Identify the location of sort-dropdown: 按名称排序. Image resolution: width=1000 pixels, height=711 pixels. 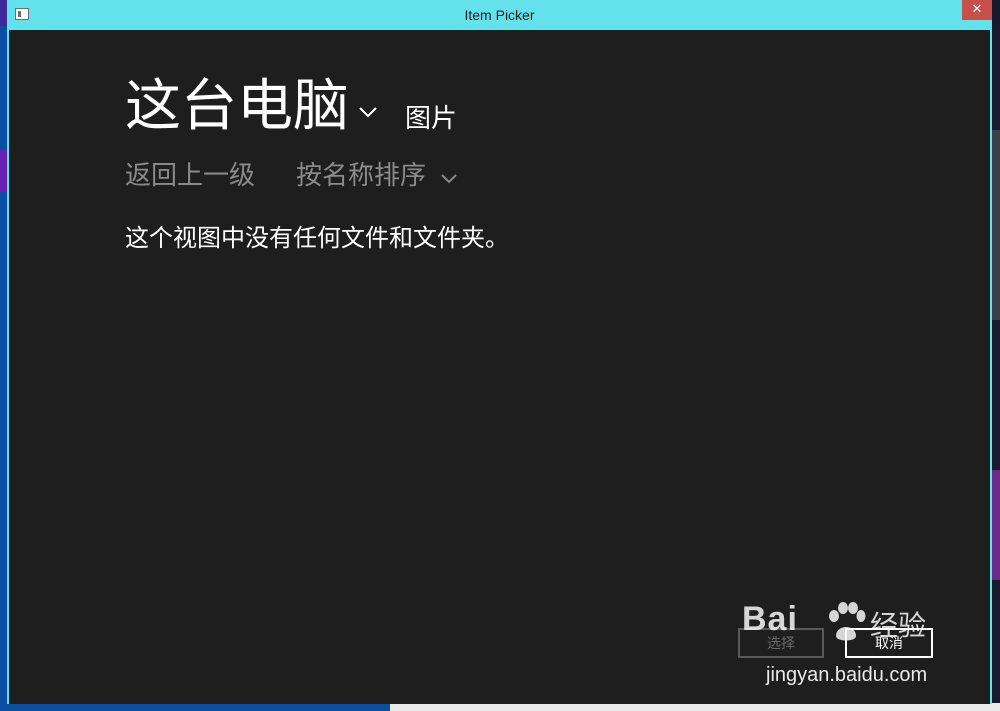
(361, 176).